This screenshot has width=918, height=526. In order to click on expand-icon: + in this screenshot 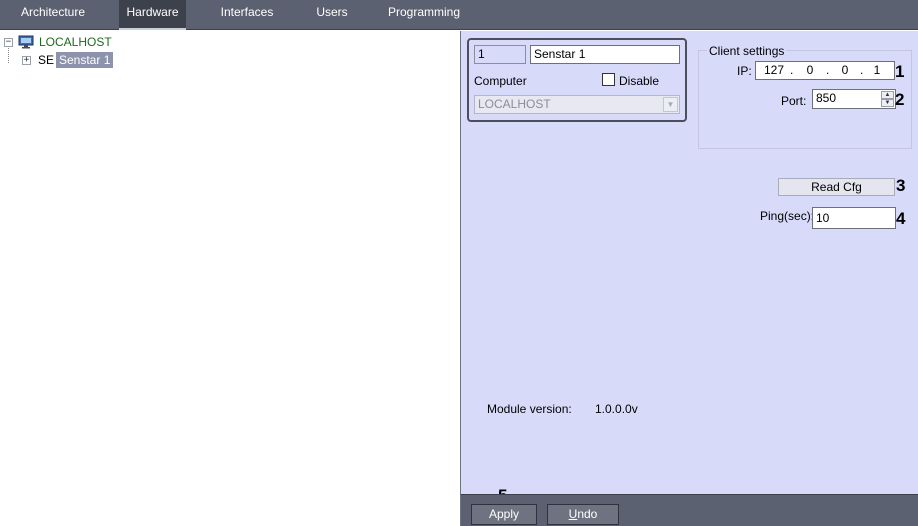, I will do `click(26, 60)`.